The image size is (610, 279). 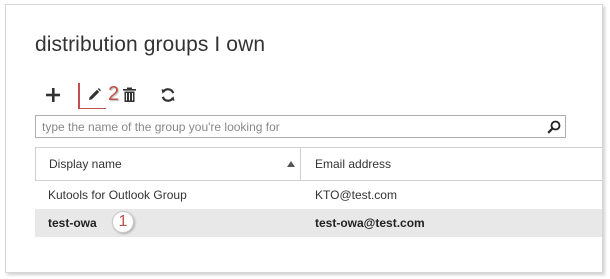 I want to click on toolbar: 2, so click(x=122, y=96).